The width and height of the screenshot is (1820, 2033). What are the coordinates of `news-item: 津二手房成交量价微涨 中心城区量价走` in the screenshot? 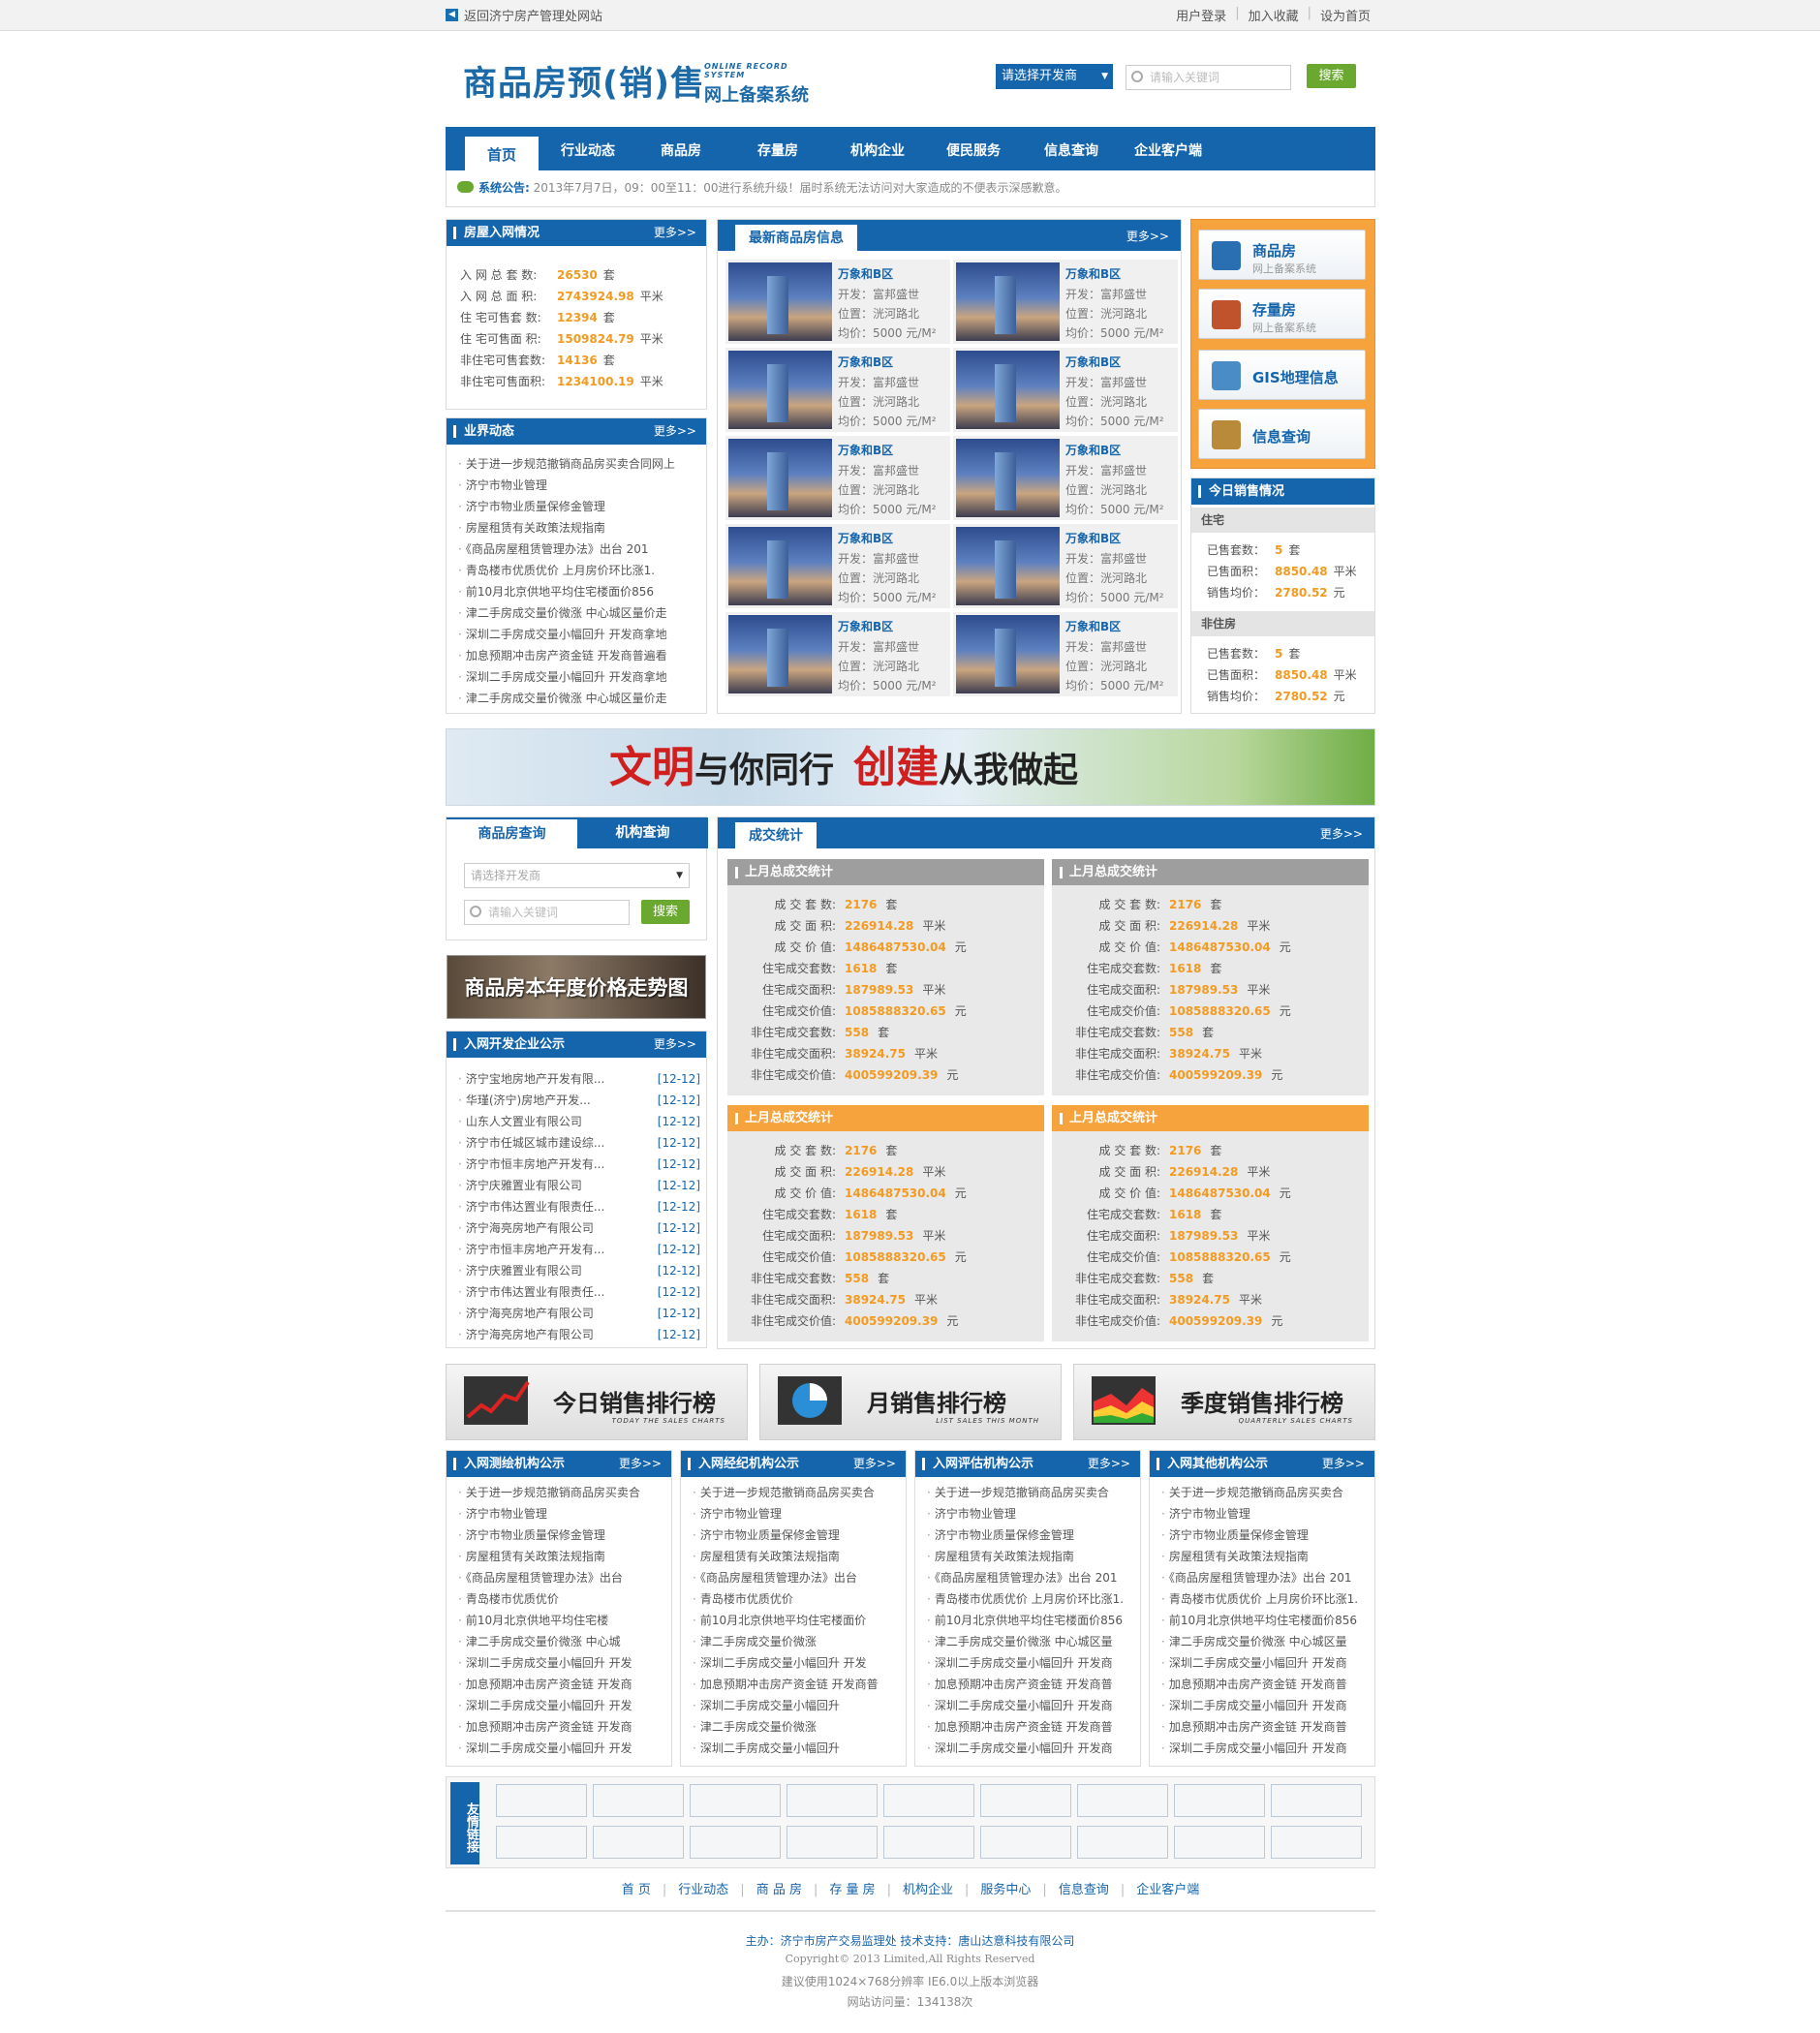 It's located at (574, 699).